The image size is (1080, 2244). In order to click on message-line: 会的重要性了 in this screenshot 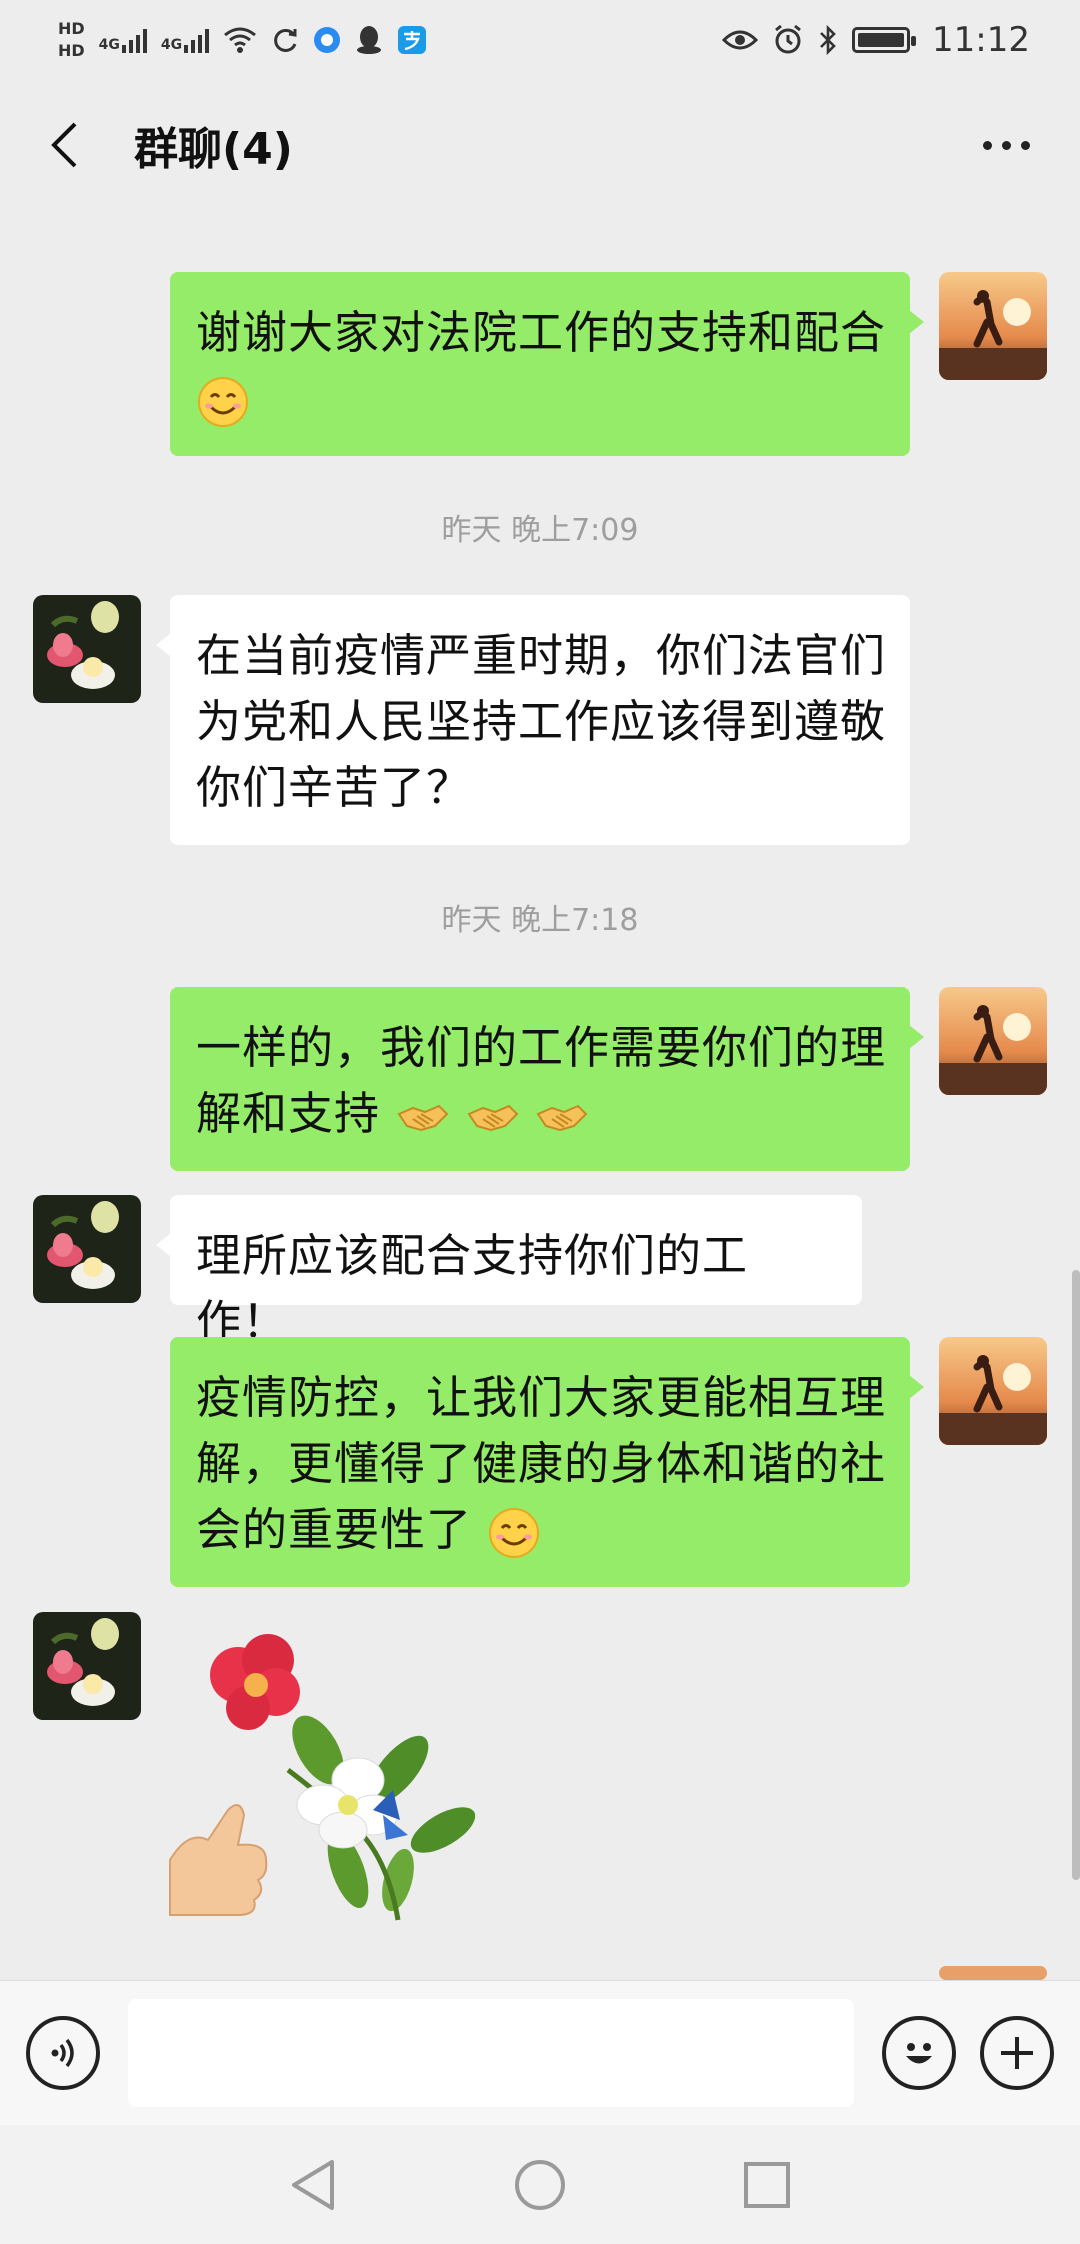, I will do `click(334, 1529)`.